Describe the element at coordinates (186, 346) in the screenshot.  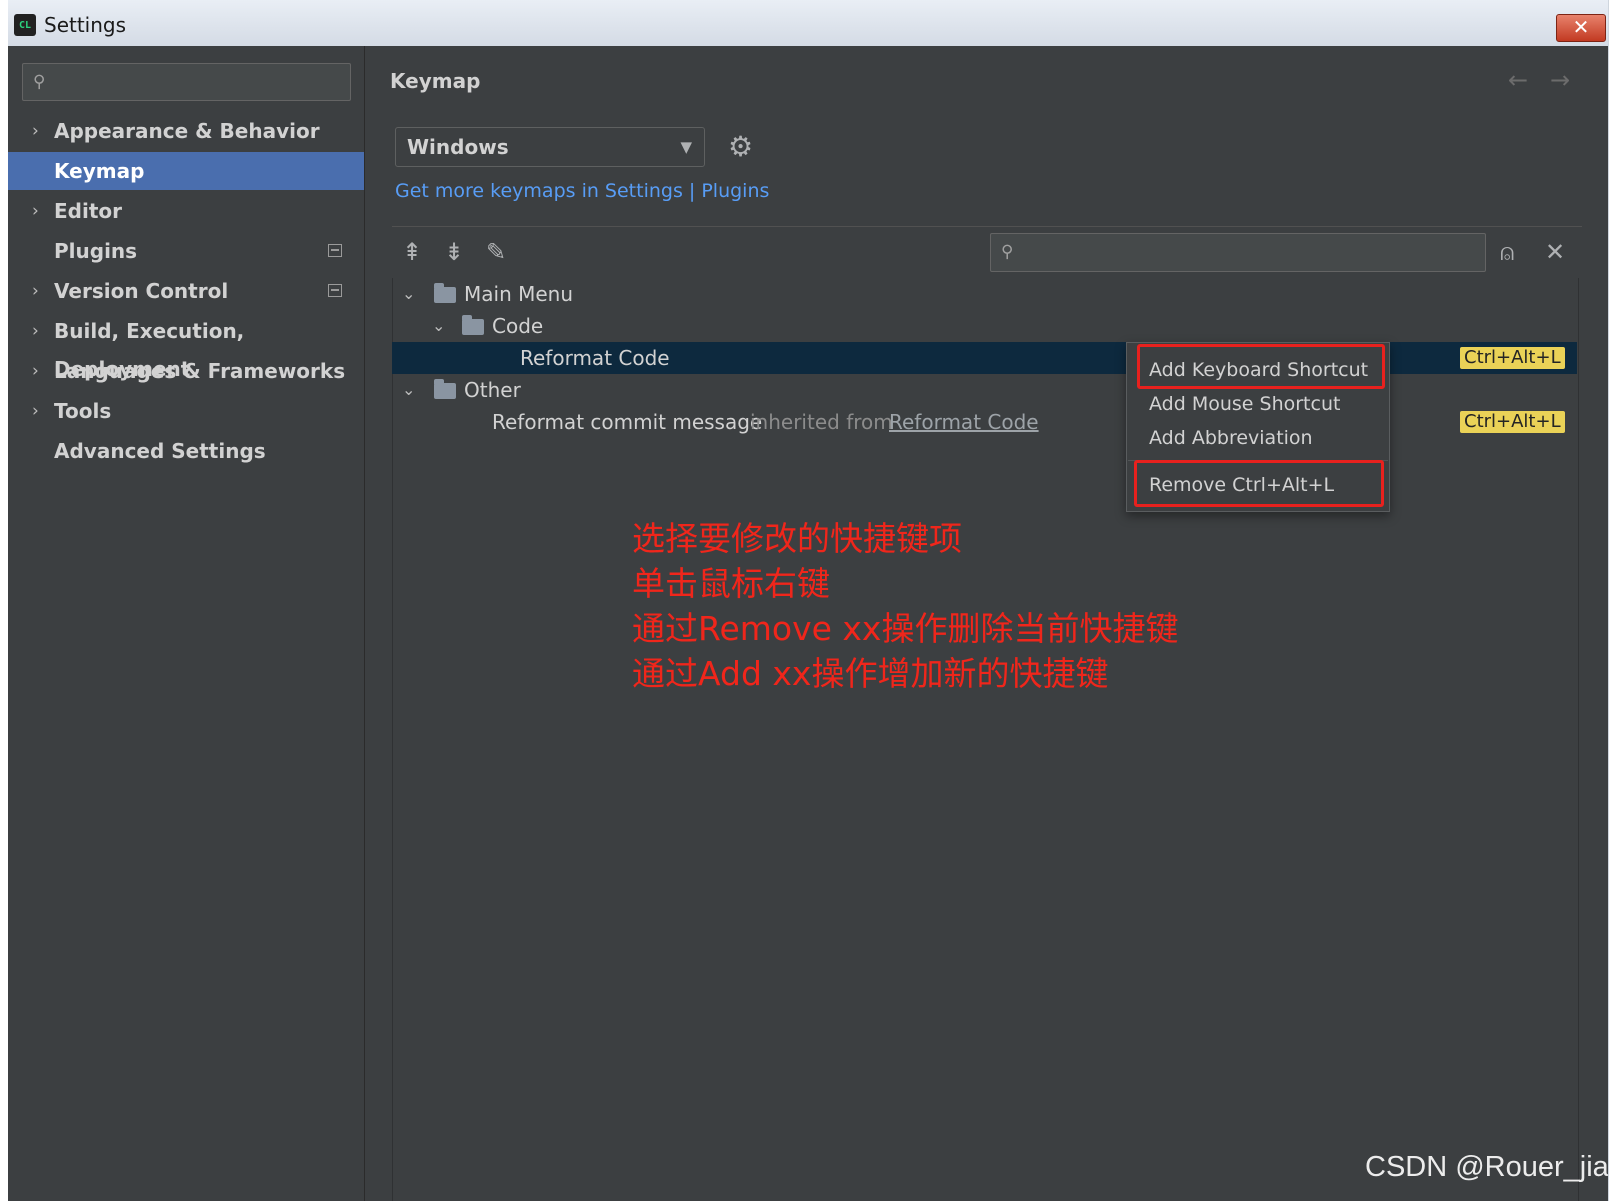
I see `sidebar-item-build-execution-deployment: › Build, Execution, Deployment` at that location.